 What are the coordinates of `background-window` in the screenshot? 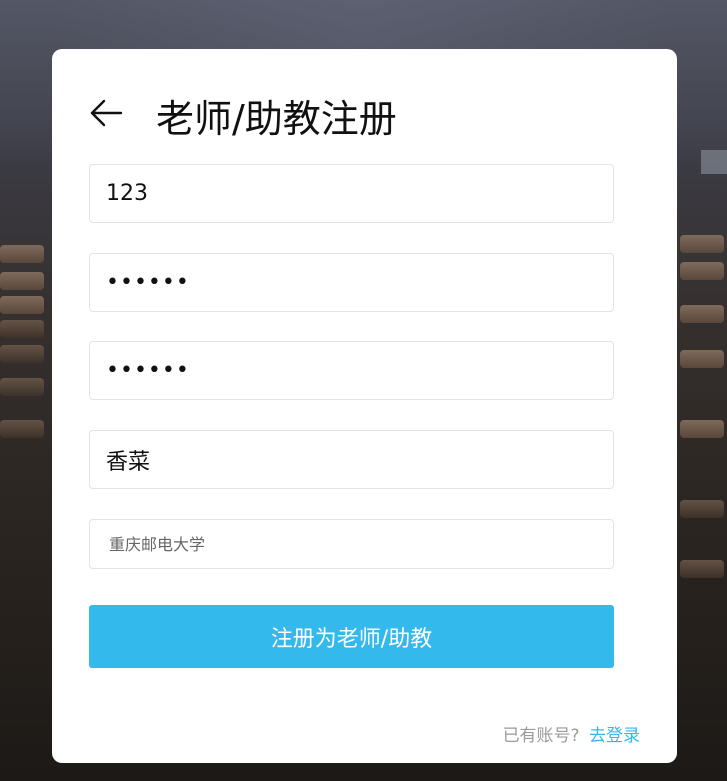 It's located at (714, 162).